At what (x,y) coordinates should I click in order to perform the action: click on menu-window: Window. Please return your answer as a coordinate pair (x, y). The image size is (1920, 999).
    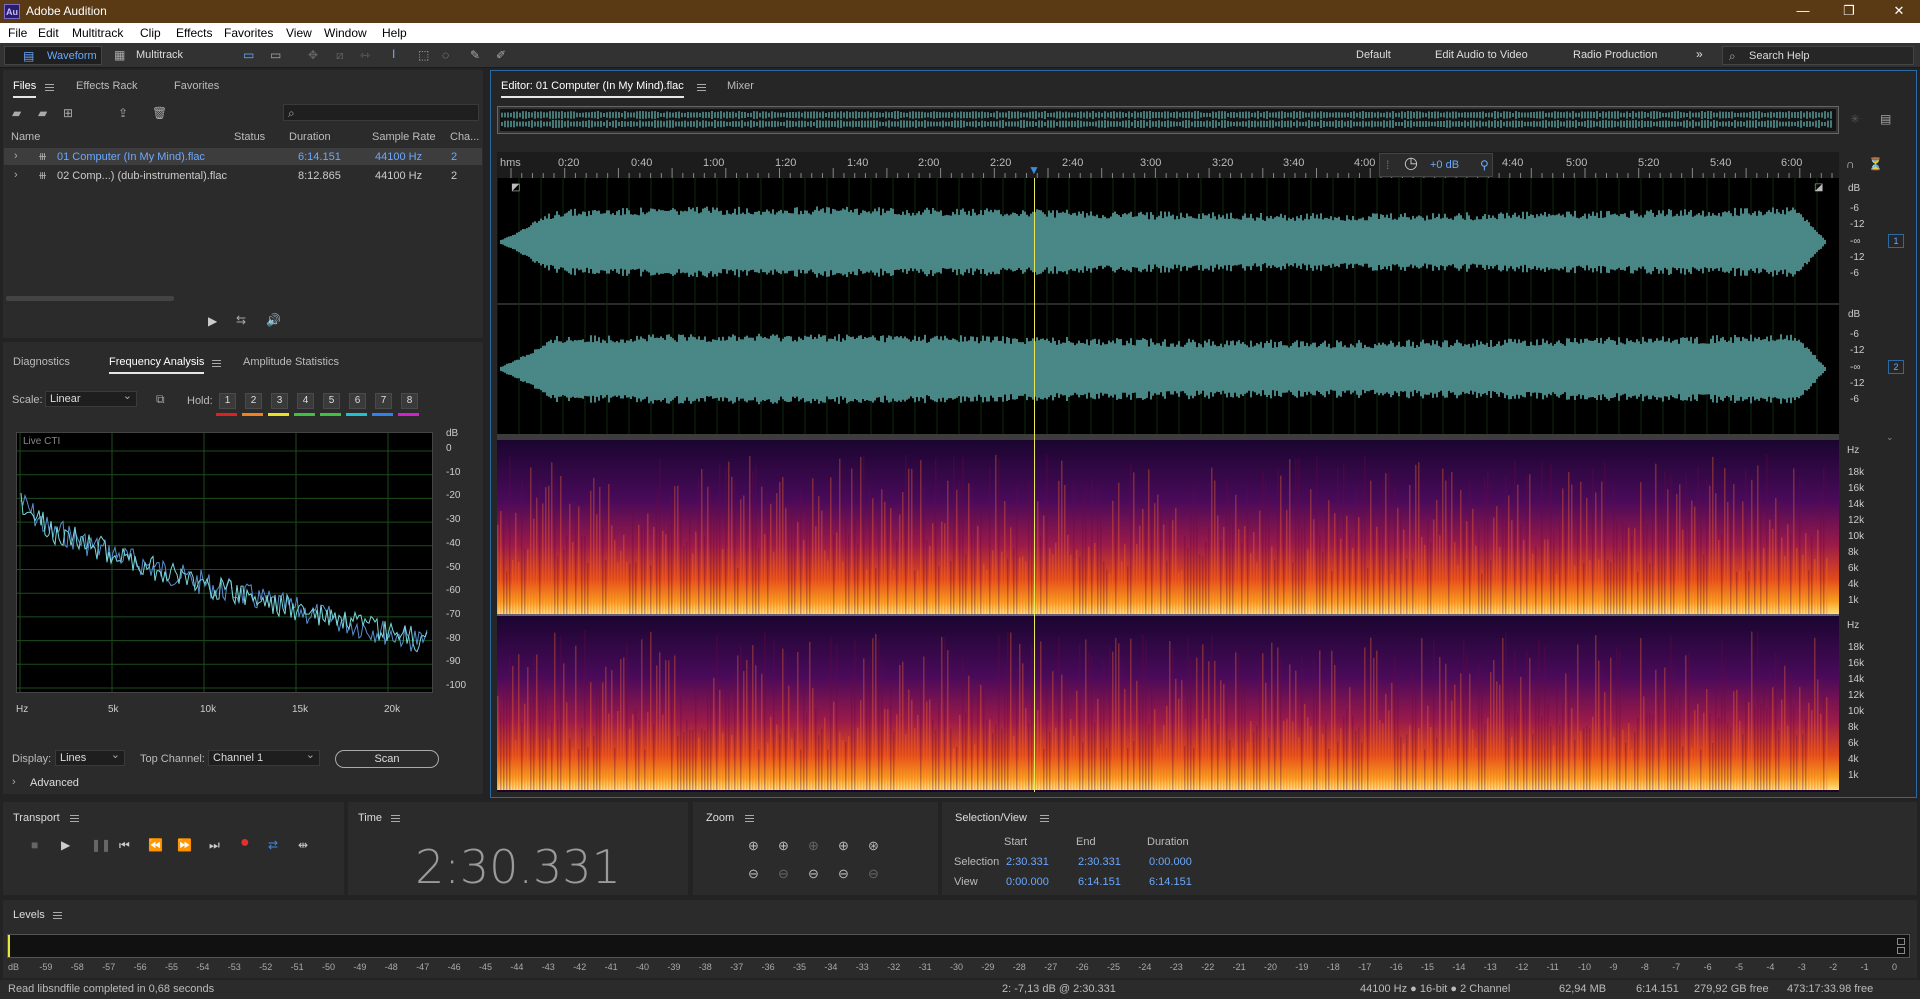
    Looking at the image, I should click on (345, 33).